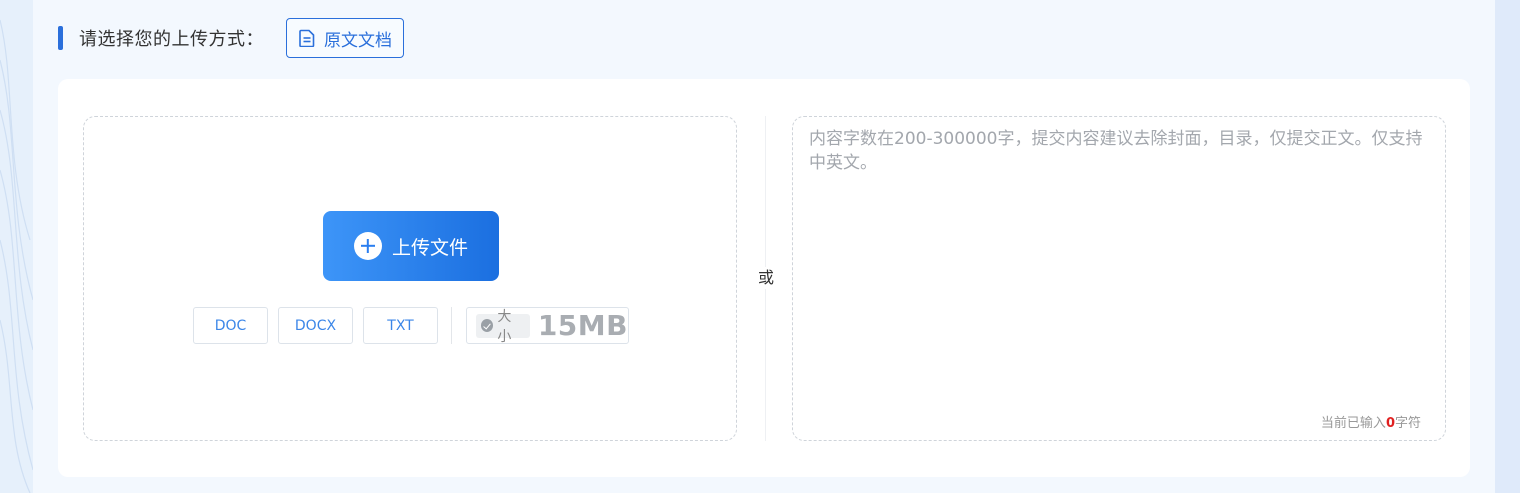 The height and width of the screenshot is (493, 1520). I want to click on format-divider, so click(451, 325).